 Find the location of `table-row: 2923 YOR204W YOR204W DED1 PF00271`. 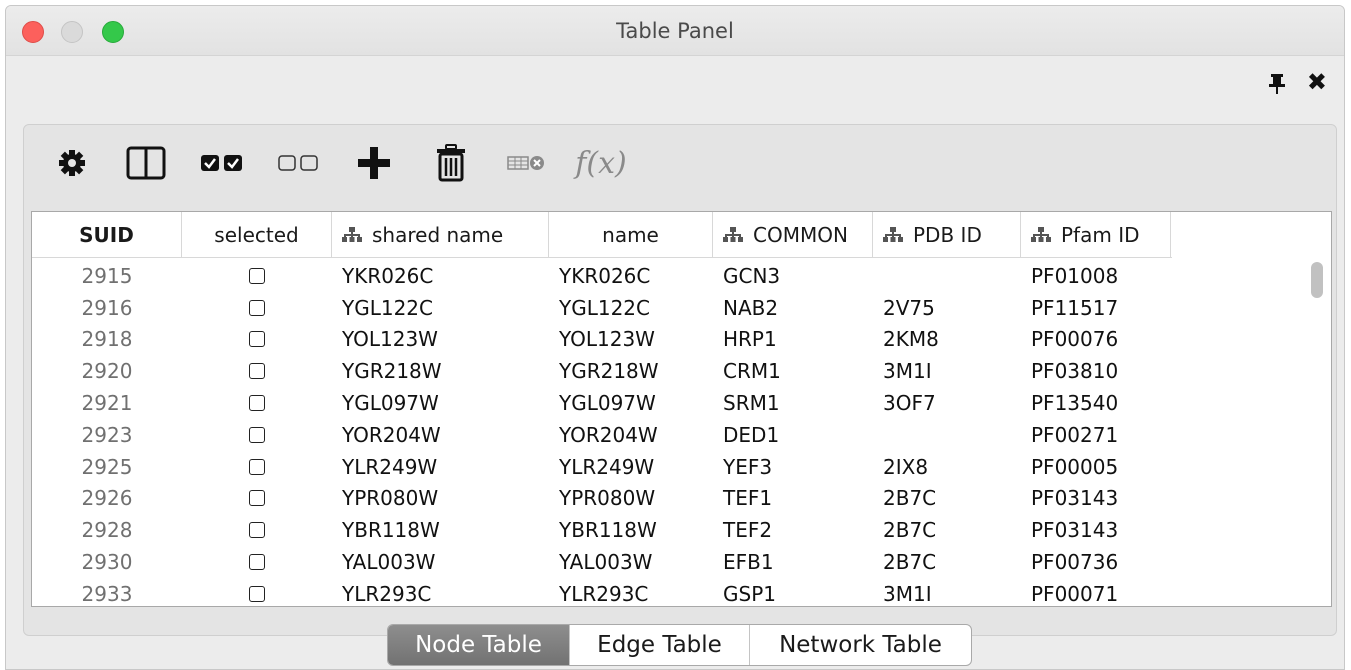

table-row: 2923 YOR204W YOR204W DED1 PF00271 is located at coordinates (602, 435).